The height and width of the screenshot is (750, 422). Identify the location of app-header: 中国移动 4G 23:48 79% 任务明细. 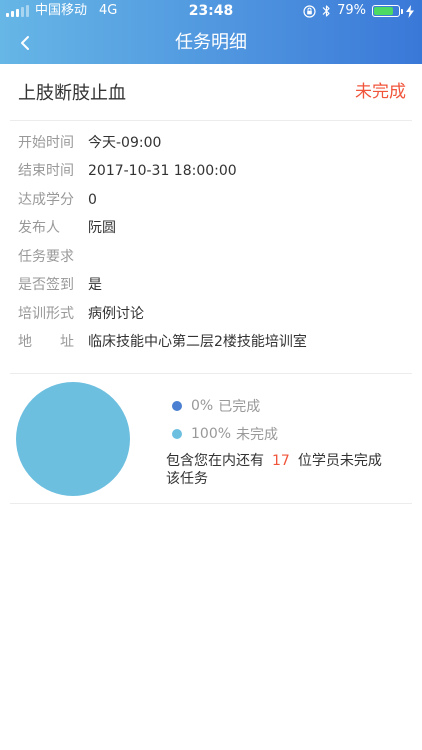
(211, 32).